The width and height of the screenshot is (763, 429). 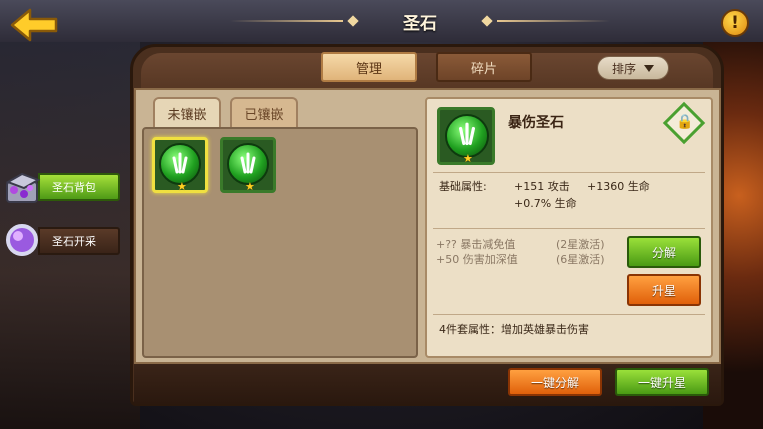 I want to click on side-item-gem-mining: 圣石开采, so click(x=61, y=240).